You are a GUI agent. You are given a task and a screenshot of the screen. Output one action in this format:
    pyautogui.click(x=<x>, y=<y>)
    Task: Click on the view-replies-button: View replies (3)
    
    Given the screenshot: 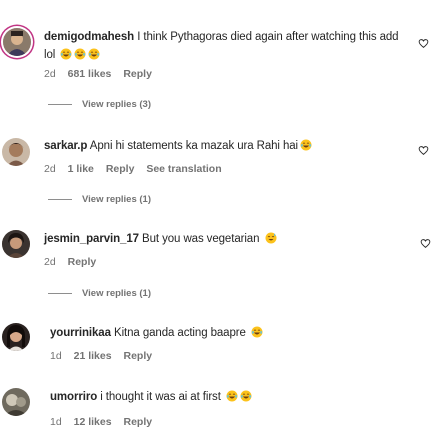 What is the action you would take?
    pyautogui.click(x=99, y=104)
    